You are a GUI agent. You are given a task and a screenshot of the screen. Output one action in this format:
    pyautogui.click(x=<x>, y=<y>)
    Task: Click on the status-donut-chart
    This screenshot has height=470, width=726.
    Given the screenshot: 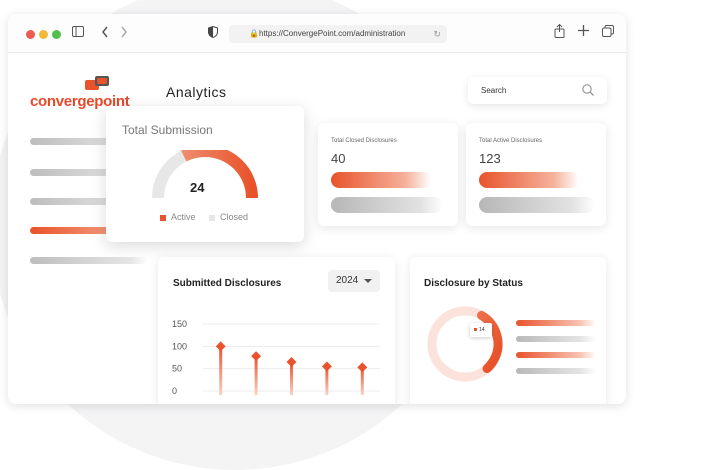 What is the action you would take?
    pyautogui.click(x=465, y=344)
    